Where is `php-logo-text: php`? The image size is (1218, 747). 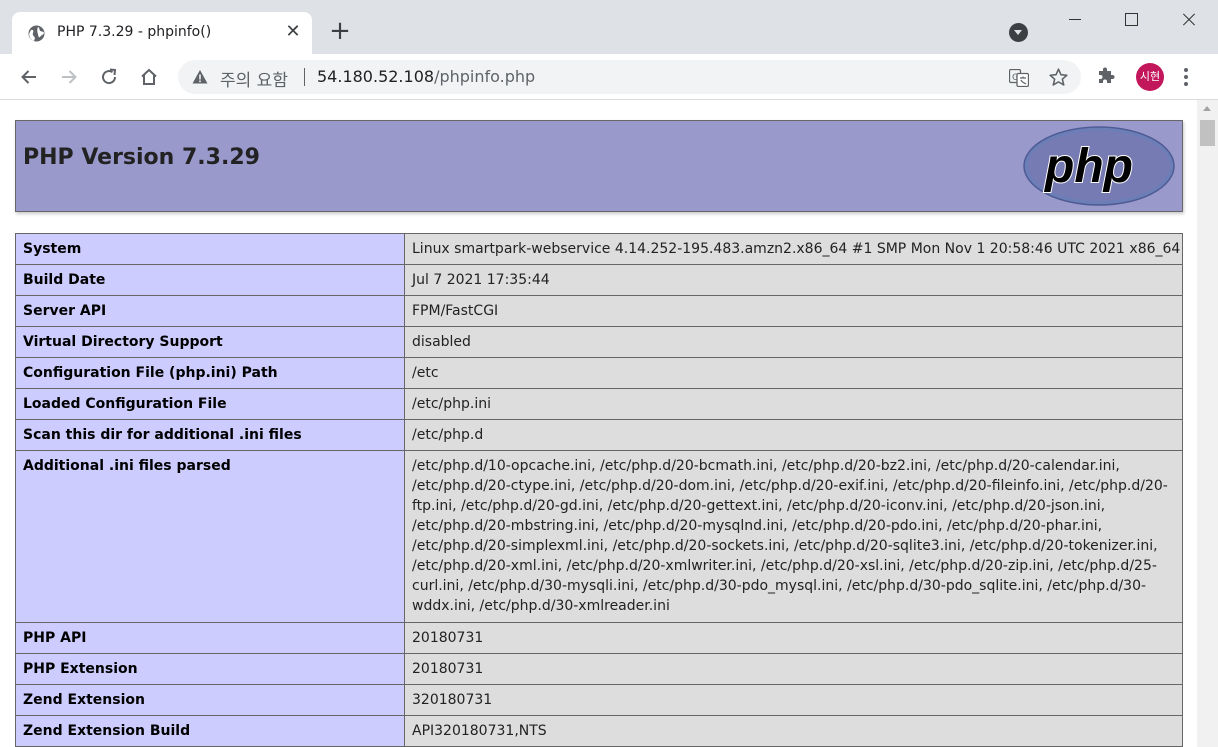 php-logo-text: php is located at coordinates (1088, 166).